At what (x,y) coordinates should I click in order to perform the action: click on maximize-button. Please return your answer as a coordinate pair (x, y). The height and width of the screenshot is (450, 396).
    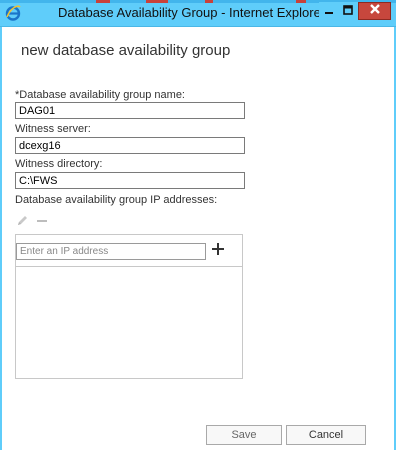
    Looking at the image, I should click on (348, 11).